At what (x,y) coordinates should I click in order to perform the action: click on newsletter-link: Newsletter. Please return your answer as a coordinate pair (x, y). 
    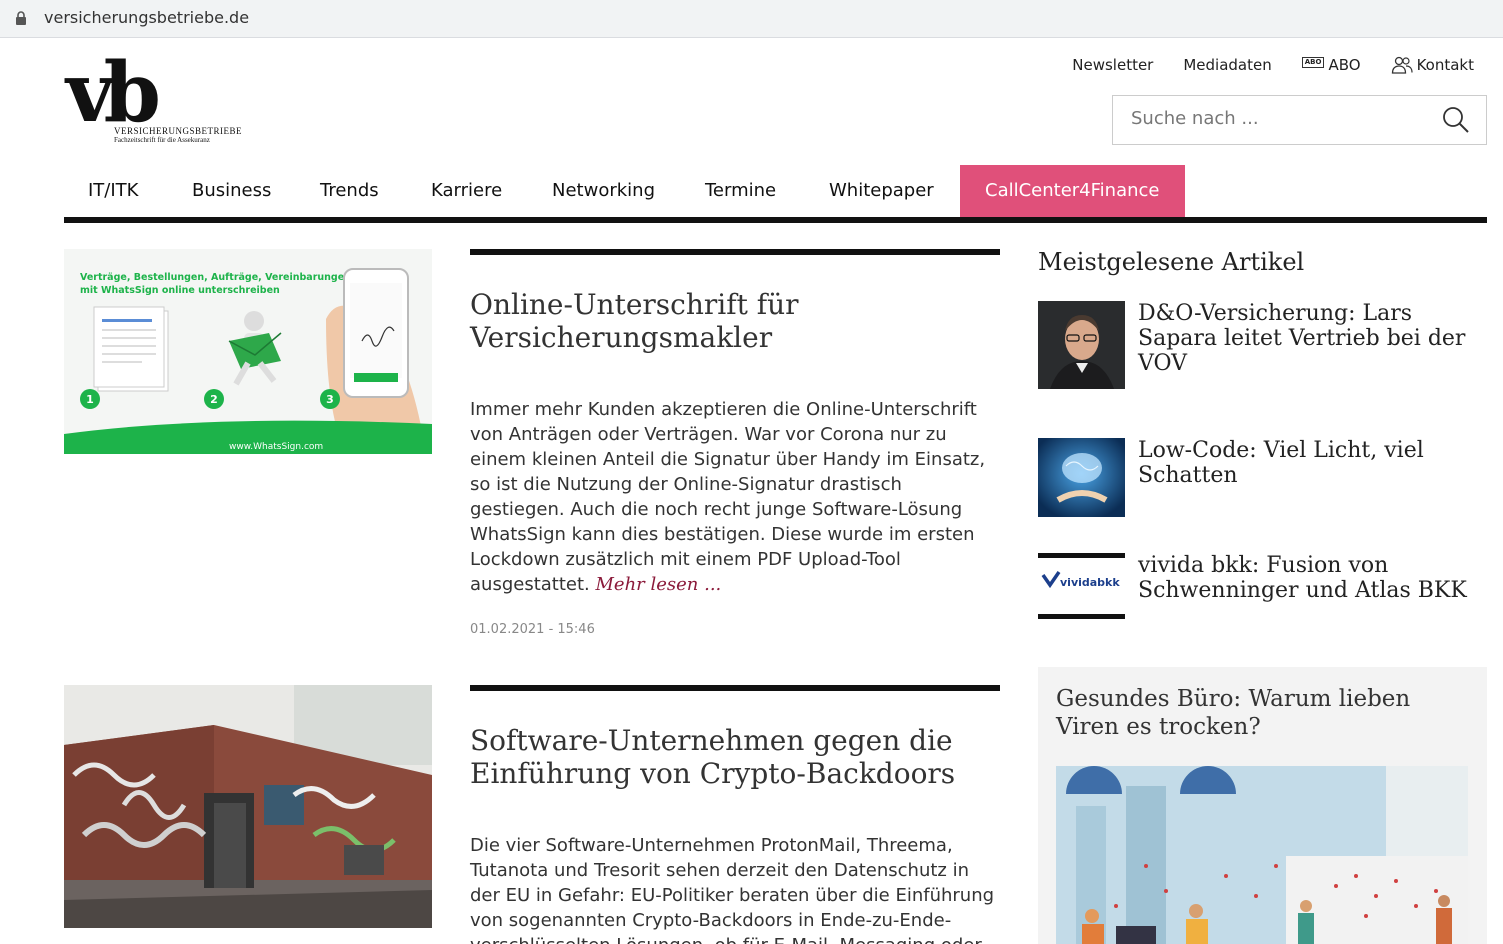
    Looking at the image, I should click on (1112, 65).